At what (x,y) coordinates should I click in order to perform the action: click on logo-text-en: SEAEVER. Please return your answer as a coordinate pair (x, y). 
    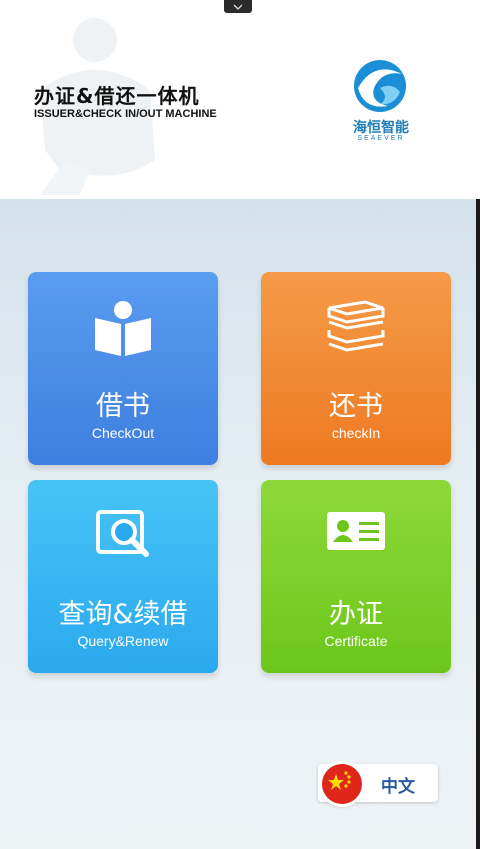
    Looking at the image, I should click on (381, 138).